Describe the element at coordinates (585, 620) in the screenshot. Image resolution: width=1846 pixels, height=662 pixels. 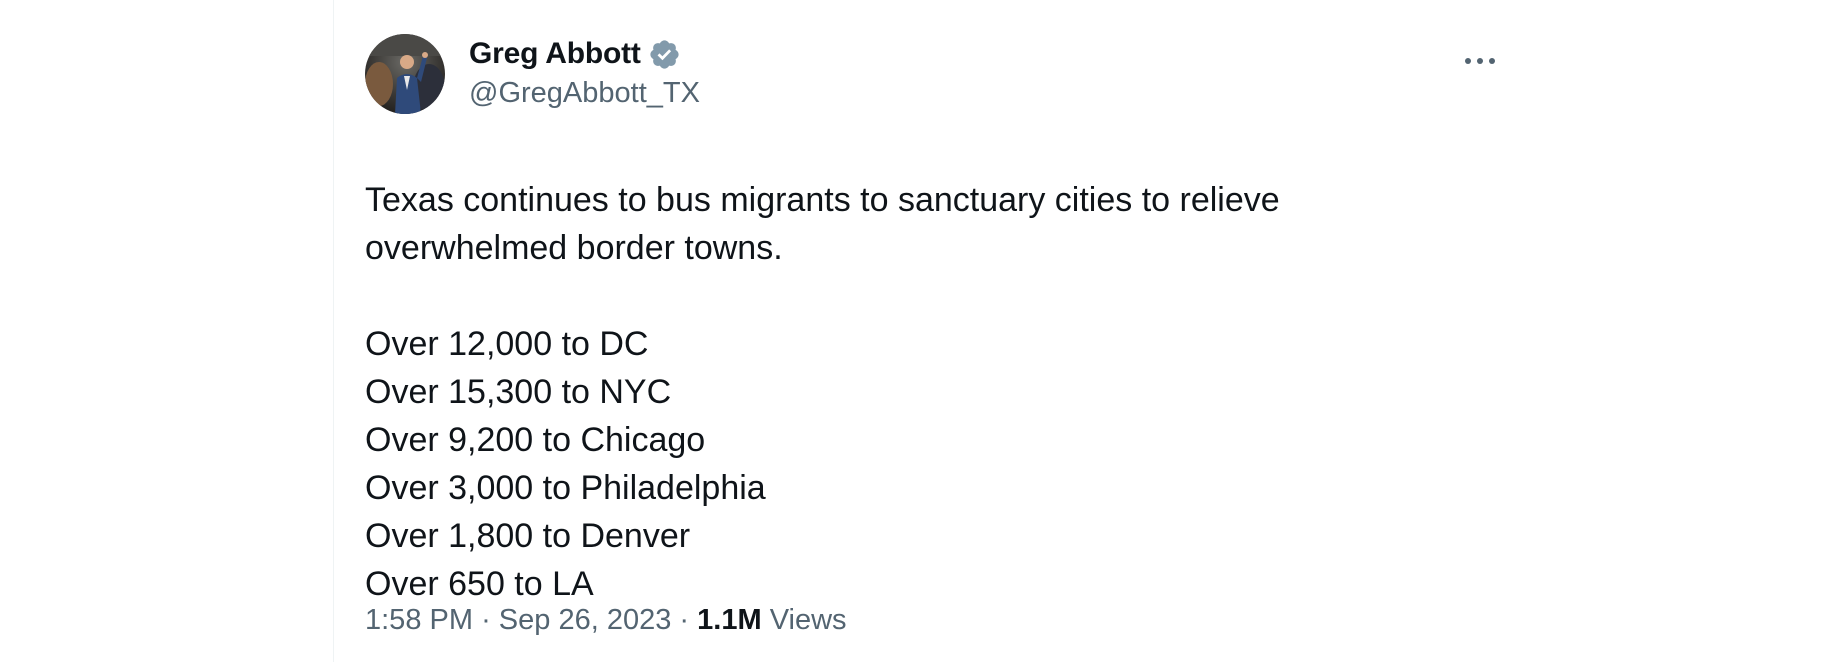
I see `tweet-date: Sep 26, 2023` at that location.